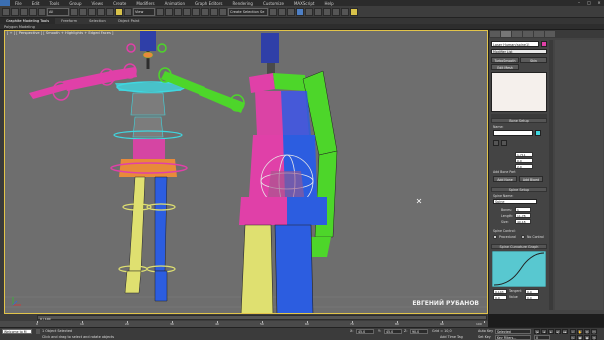 The image size is (604, 340). Describe the element at coordinates (101, 11) in the screenshot. I see `window-crossing-icon` at that location.